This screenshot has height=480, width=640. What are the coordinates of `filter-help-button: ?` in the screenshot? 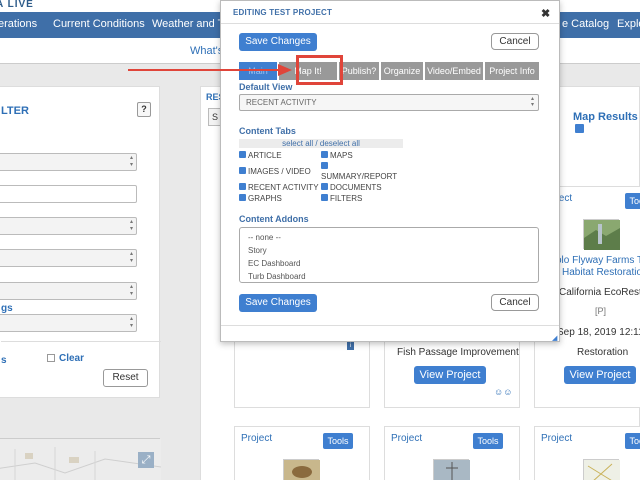 It's located at (144, 109).